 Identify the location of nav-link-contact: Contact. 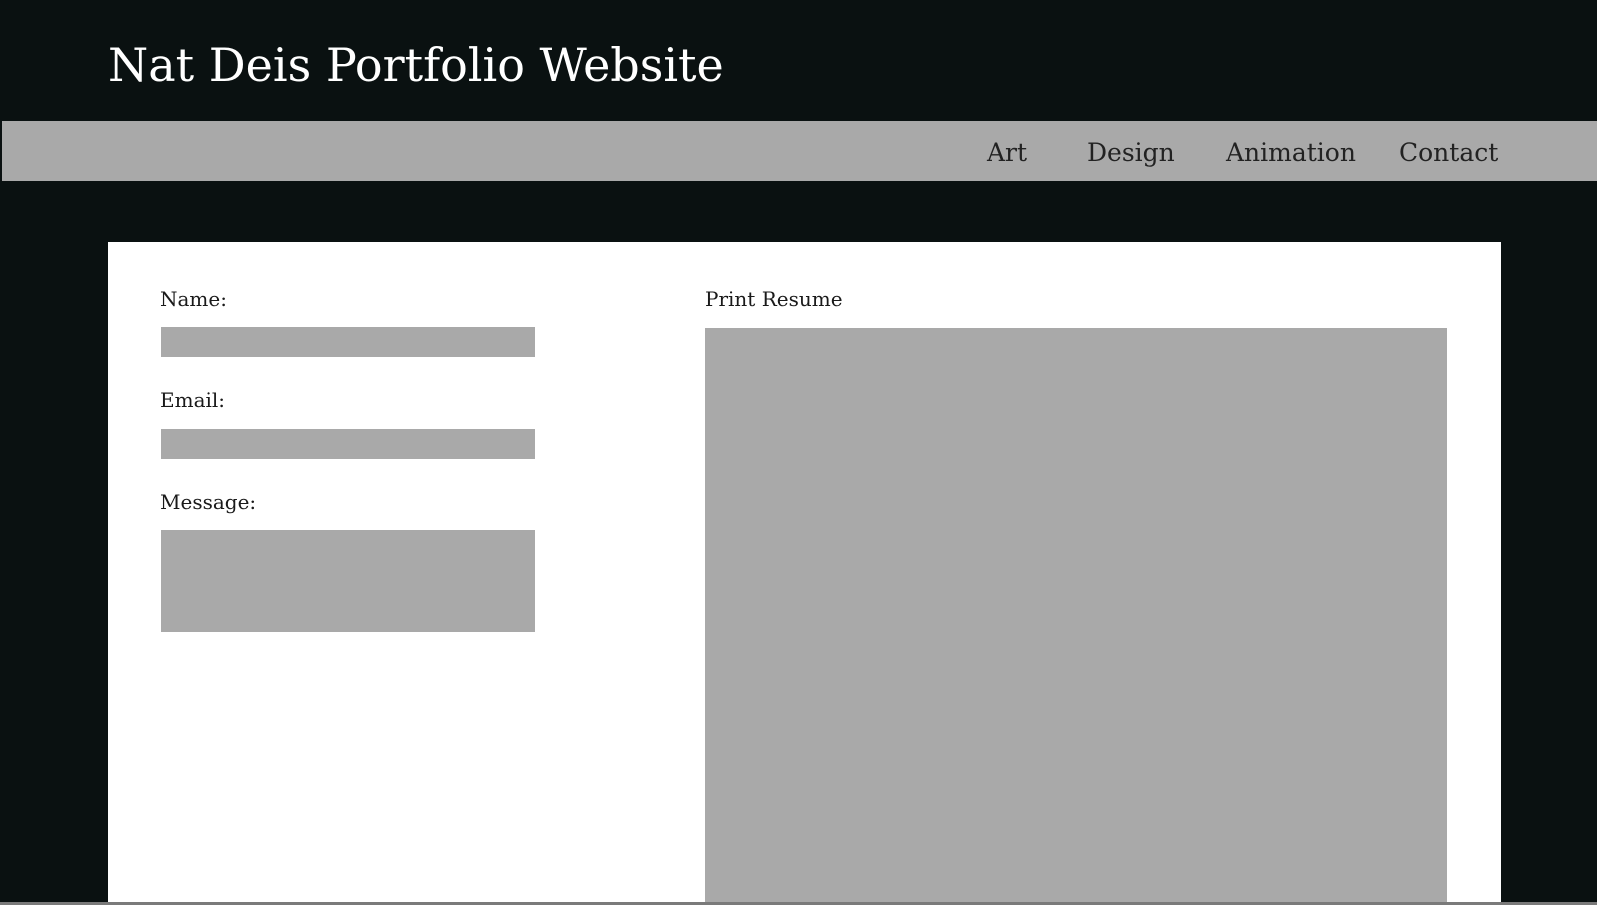
(1448, 153).